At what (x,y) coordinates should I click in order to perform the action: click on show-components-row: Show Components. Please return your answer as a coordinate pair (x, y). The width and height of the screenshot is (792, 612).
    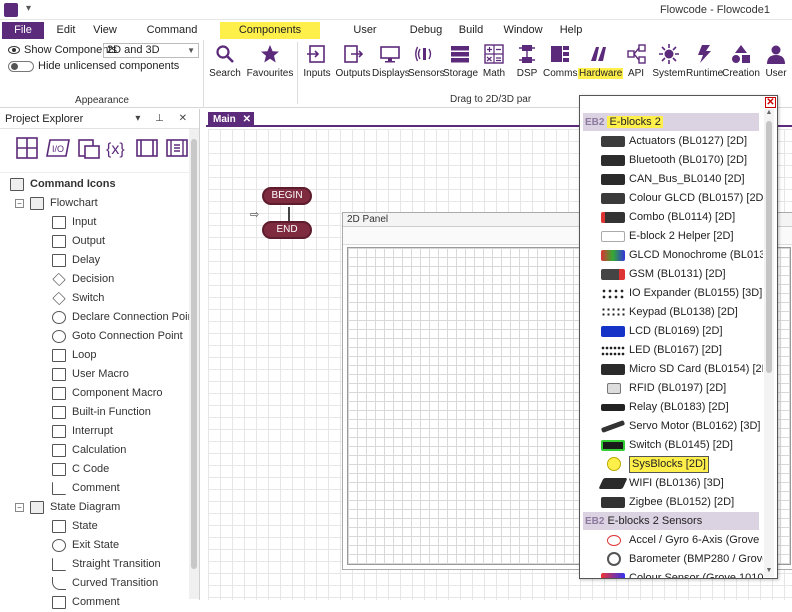
    Looking at the image, I should click on (62, 50).